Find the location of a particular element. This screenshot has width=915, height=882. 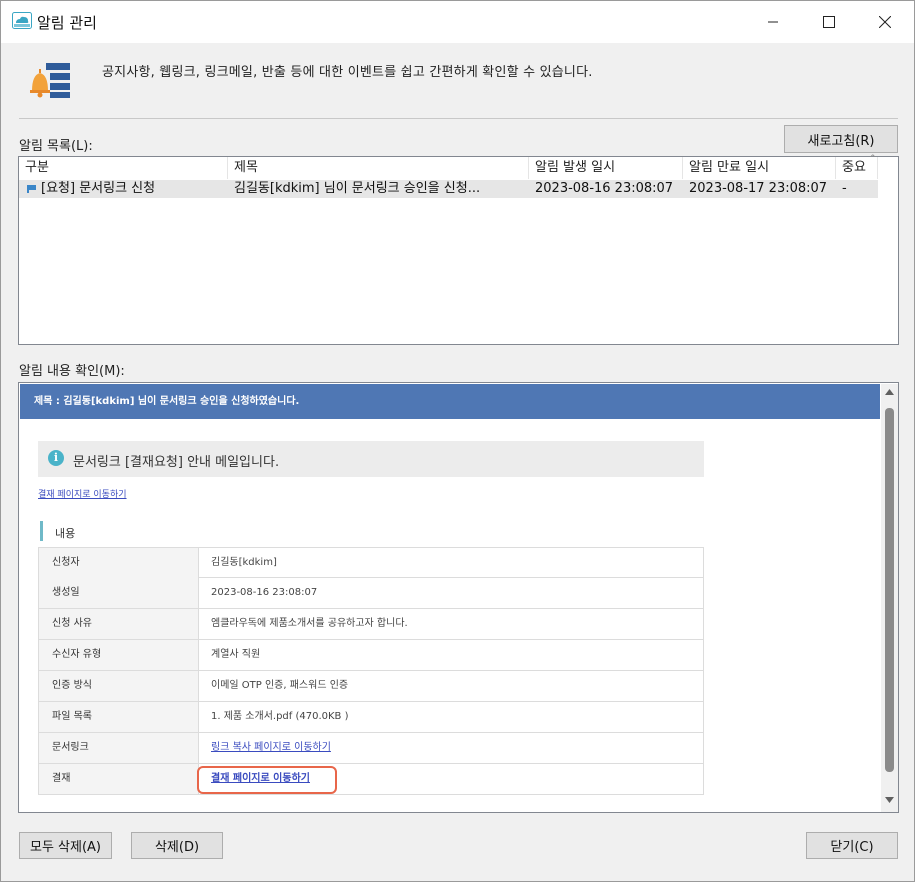

section-accent-bar is located at coordinates (41, 531).